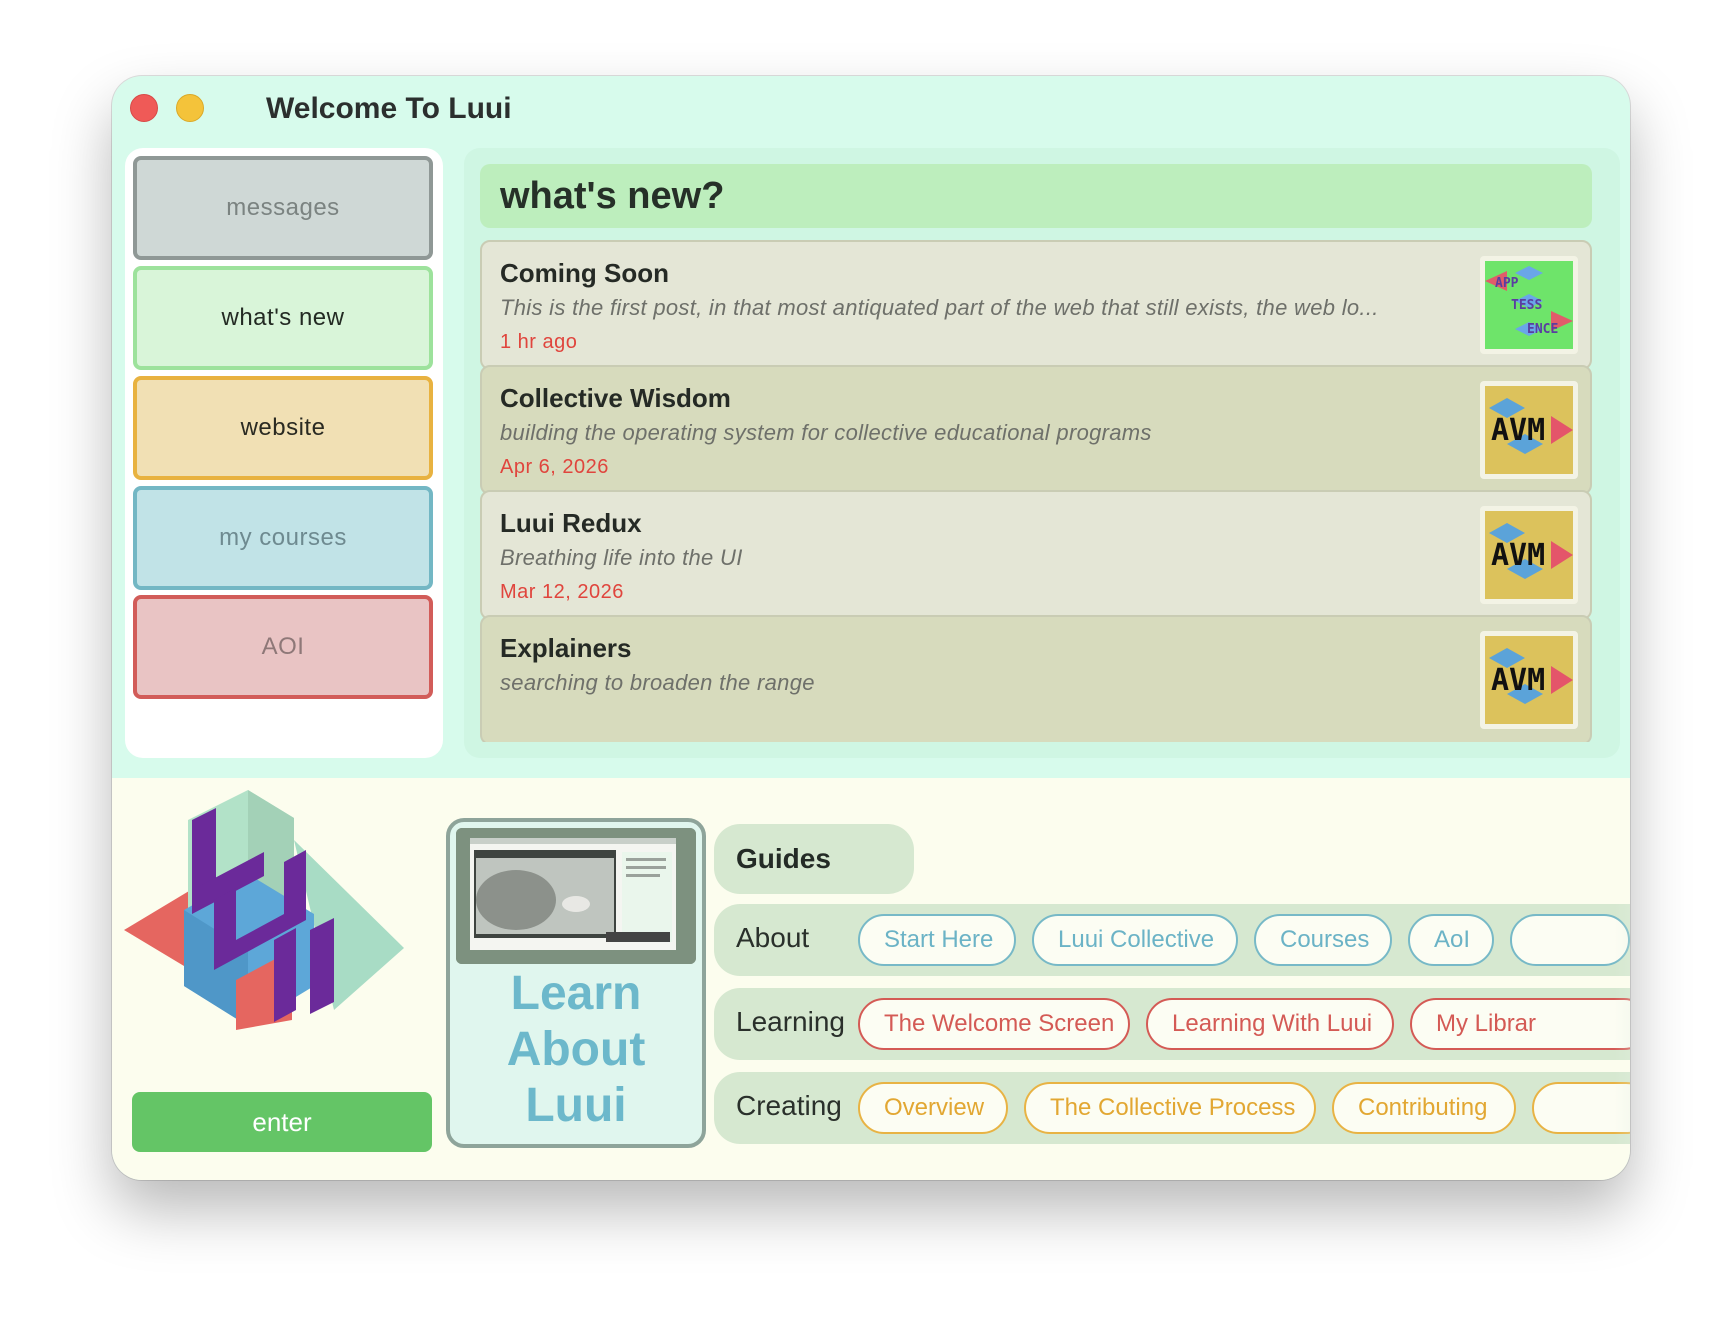 Image resolution: width=1736 pixels, height=1324 pixels. What do you see at coordinates (566, 648) in the screenshot?
I see `post-title: Explainers` at bounding box center [566, 648].